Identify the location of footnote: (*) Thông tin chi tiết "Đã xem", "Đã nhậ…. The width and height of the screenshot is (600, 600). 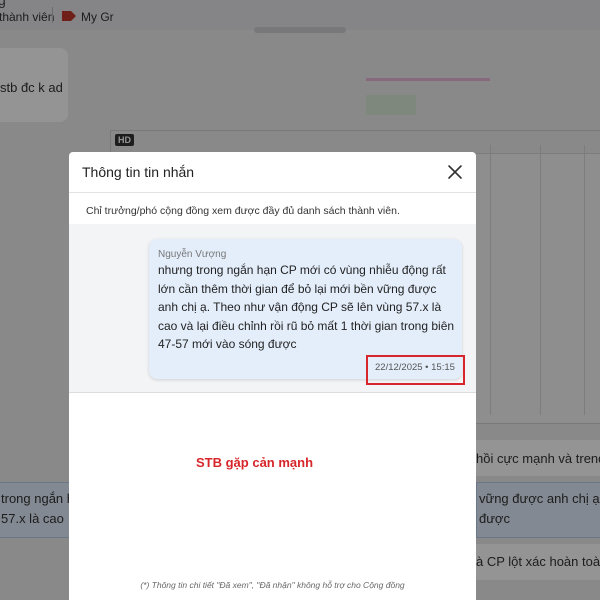
(272, 585).